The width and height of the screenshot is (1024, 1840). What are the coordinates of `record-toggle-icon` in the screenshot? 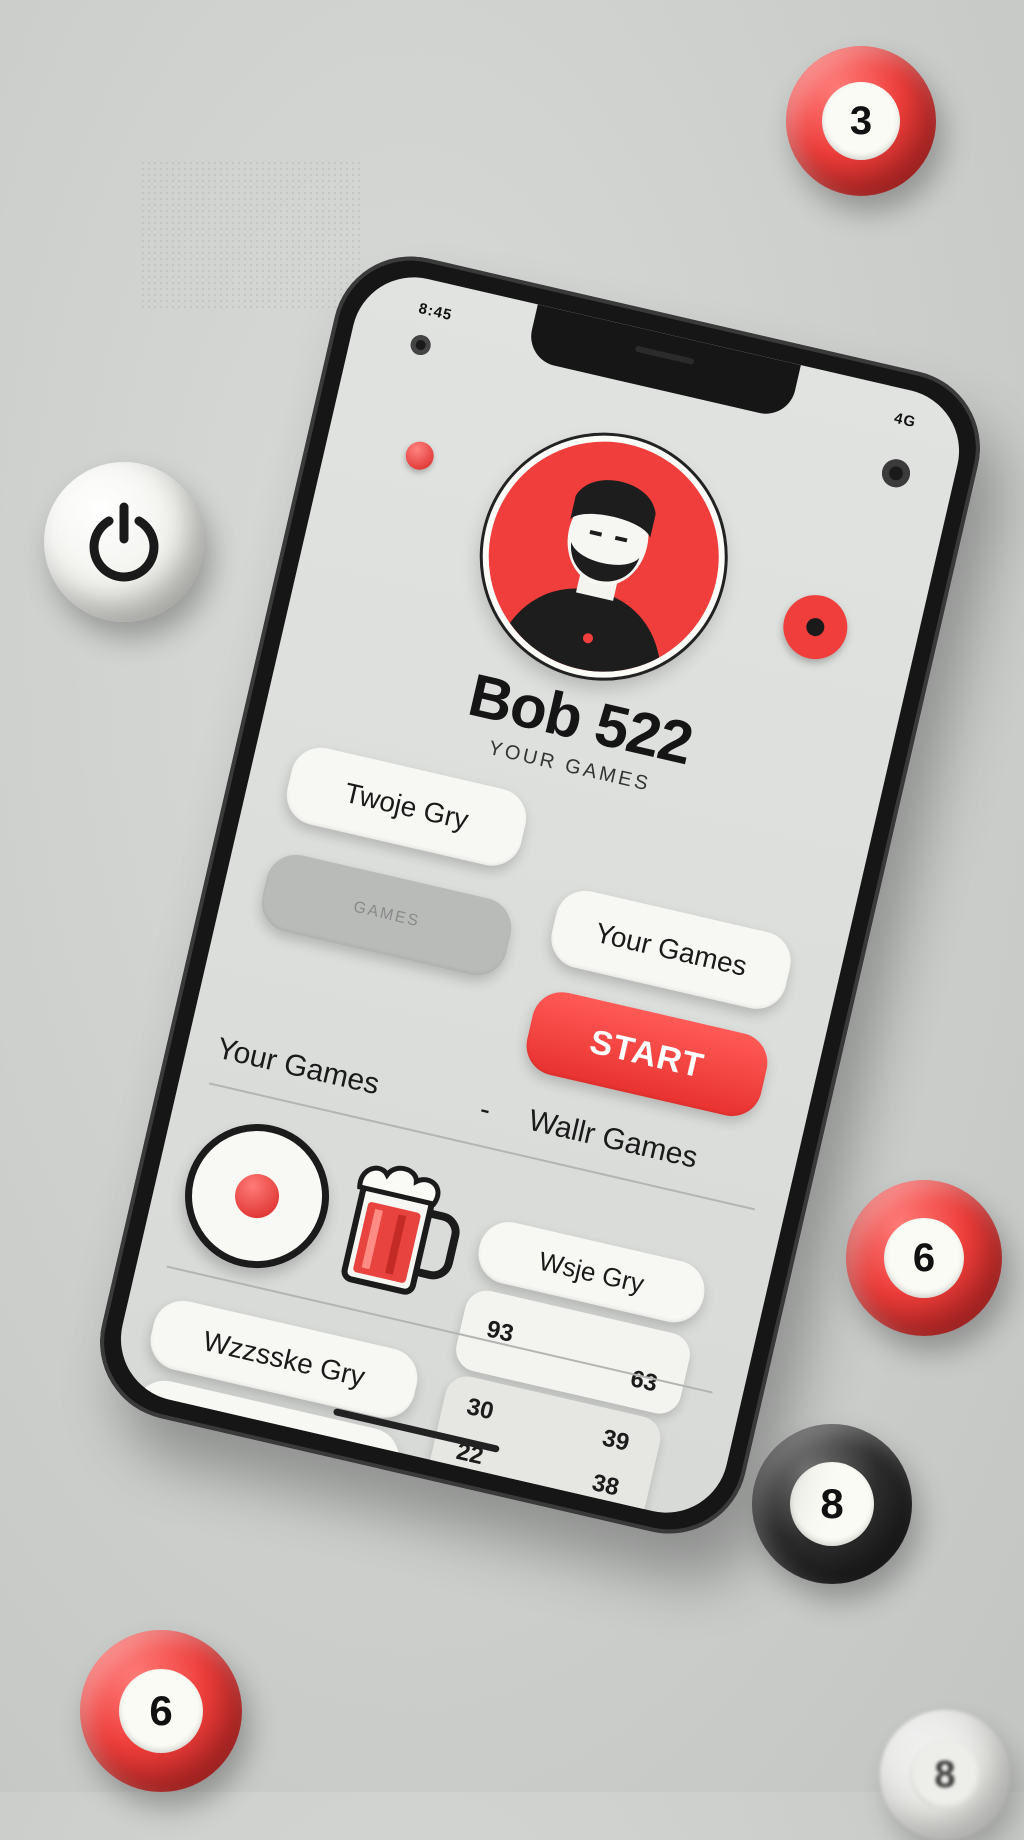 It's located at (815, 627).